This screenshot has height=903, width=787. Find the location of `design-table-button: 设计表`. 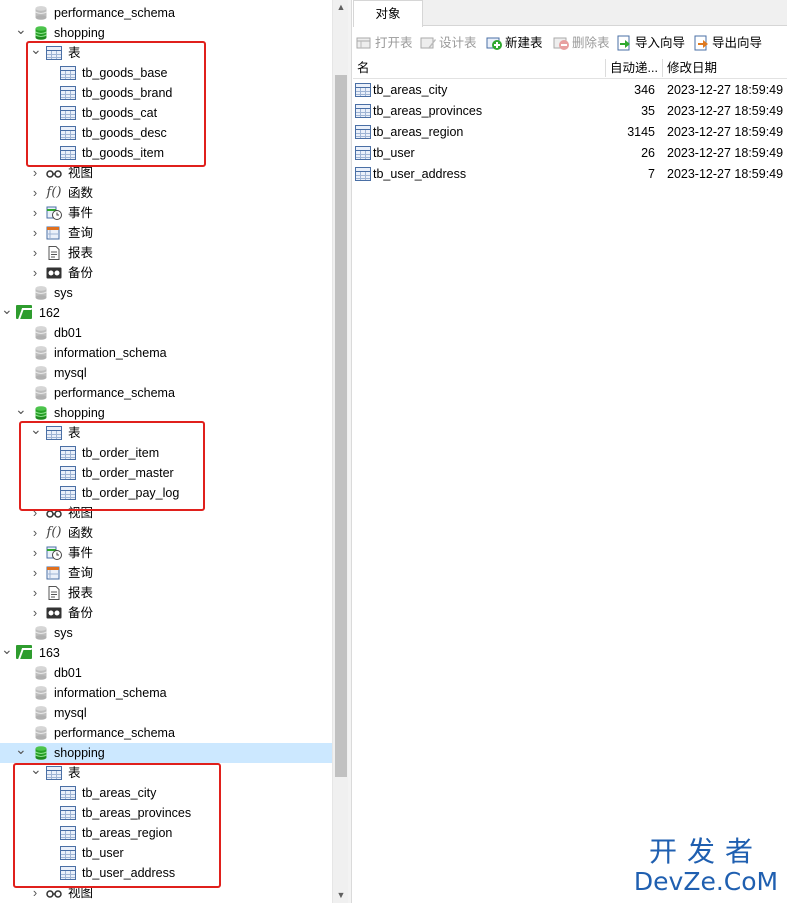

design-table-button: 设计表 is located at coordinates (450, 43).